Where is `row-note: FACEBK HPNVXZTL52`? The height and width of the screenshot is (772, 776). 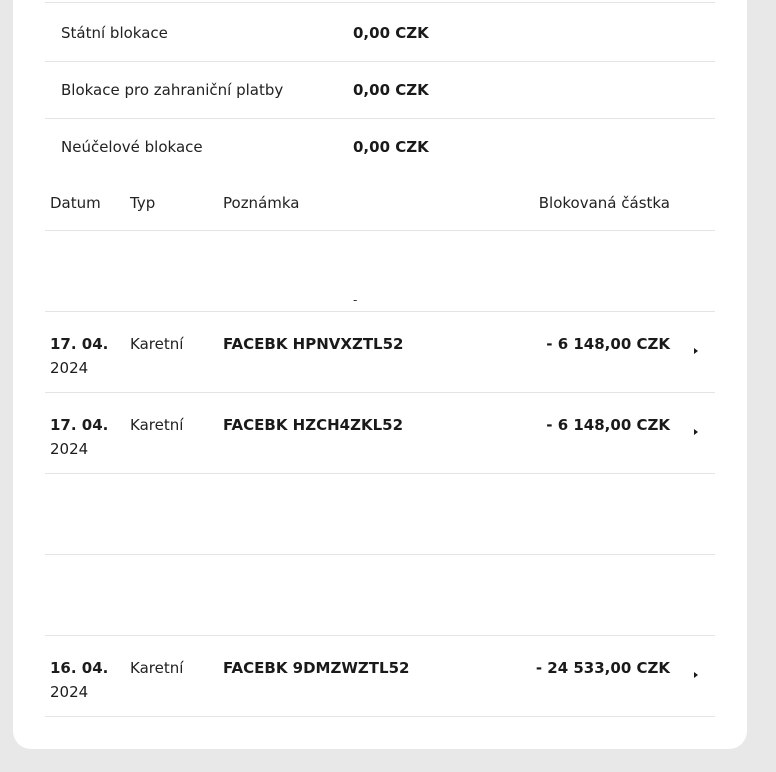
row-note: FACEBK HPNVXZTL52 is located at coordinates (313, 344).